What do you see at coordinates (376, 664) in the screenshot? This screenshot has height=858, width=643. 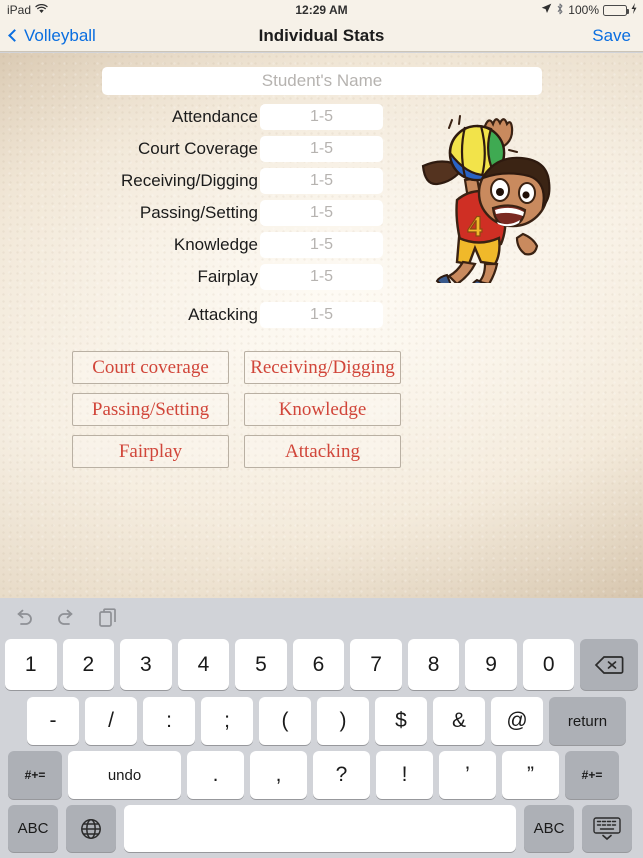 I see `key-7: 7` at bounding box center [376, 664].